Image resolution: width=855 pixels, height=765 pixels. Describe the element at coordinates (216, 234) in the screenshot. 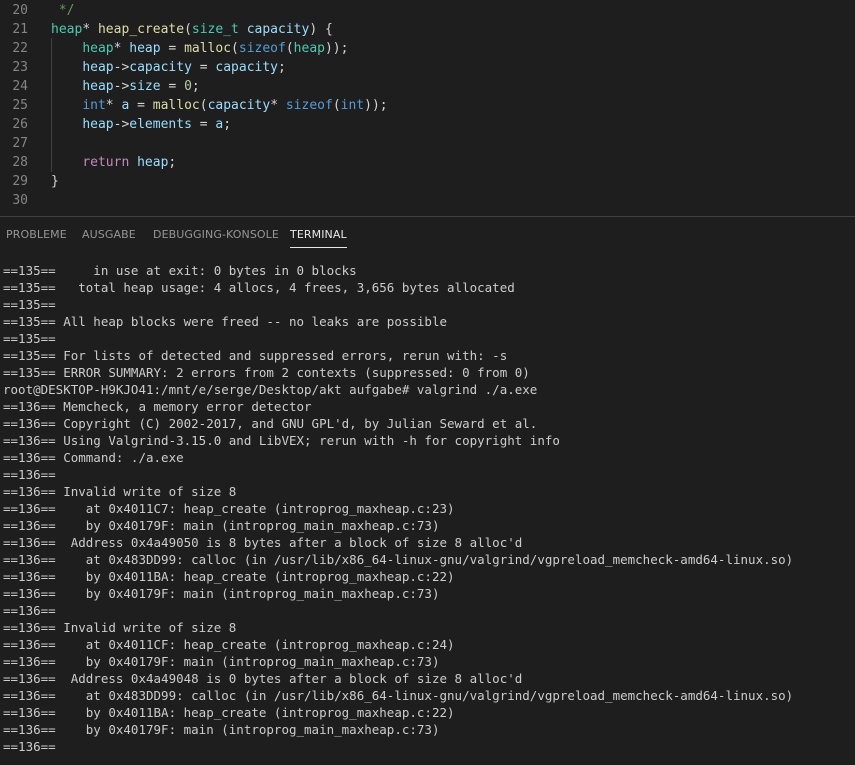

I see `tab-debugging-konsole: DEBUGGING-KONSOLE` at that location.